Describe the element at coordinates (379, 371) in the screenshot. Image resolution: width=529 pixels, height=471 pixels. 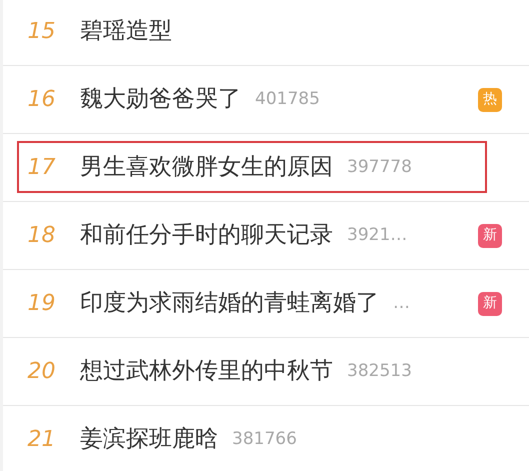
I see `heat-count: 382513` at that location.